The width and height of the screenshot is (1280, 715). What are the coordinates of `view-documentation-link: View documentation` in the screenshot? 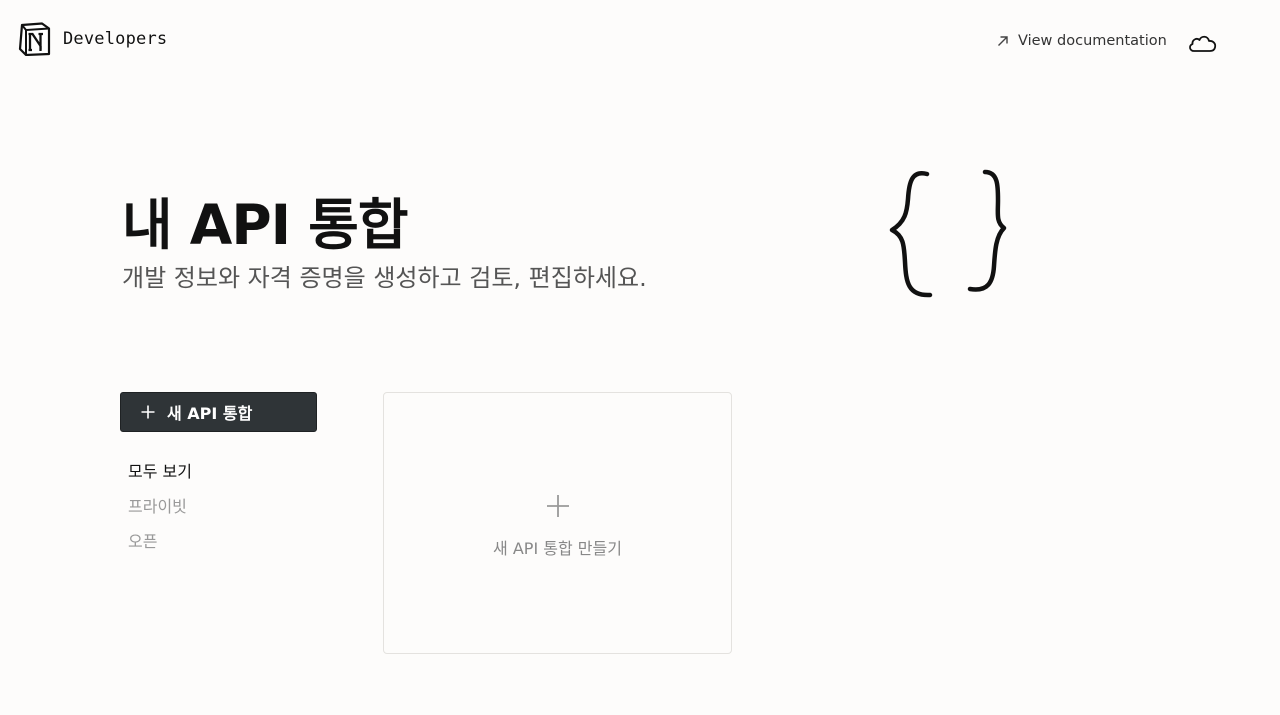 It's located at (1081, 41).